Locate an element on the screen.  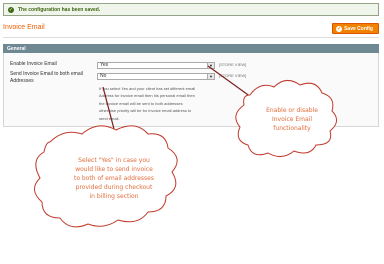
callout-line: Enable or disable is located at coordinates (292, 110).